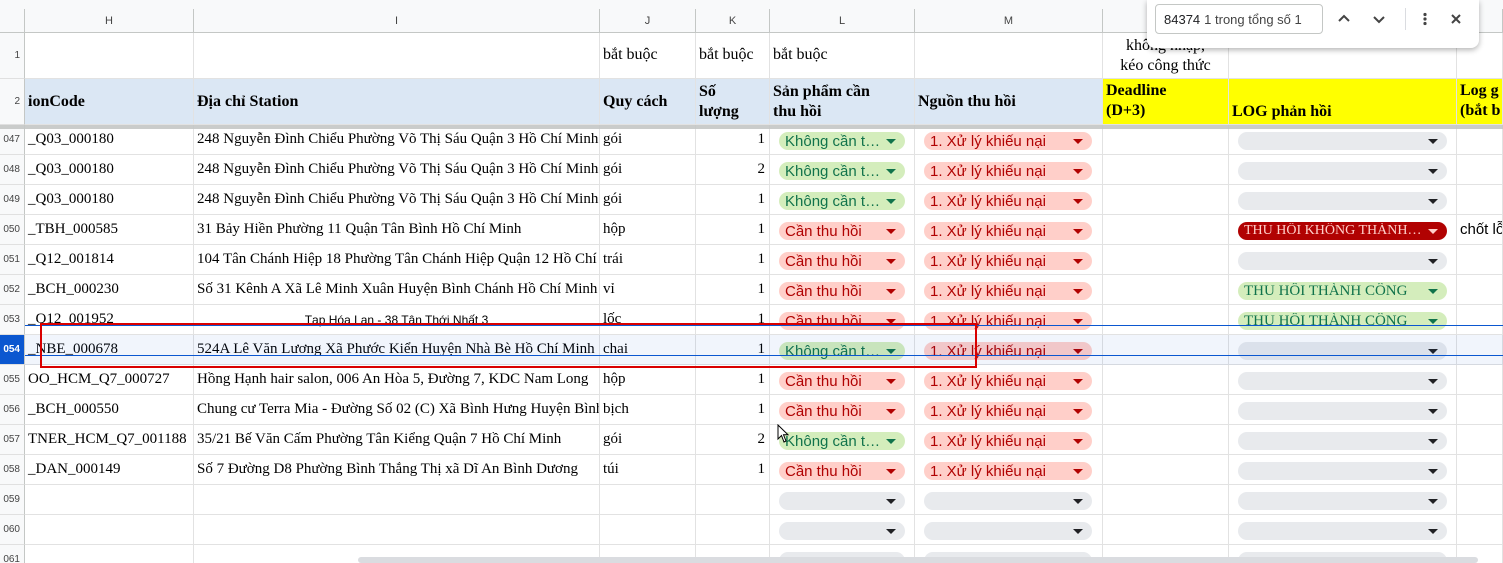 The width and height of the screenshot is (1503, 563). I want to click on header-log-feedback: LOG phản hồi, so click(1343, 102).